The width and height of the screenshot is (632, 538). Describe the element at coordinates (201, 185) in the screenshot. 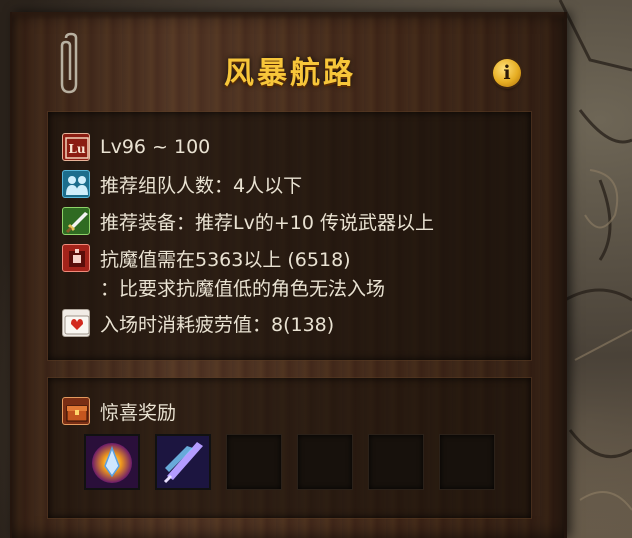

I see `party-size-text: 推荐组队人数：4人以下` at that location.